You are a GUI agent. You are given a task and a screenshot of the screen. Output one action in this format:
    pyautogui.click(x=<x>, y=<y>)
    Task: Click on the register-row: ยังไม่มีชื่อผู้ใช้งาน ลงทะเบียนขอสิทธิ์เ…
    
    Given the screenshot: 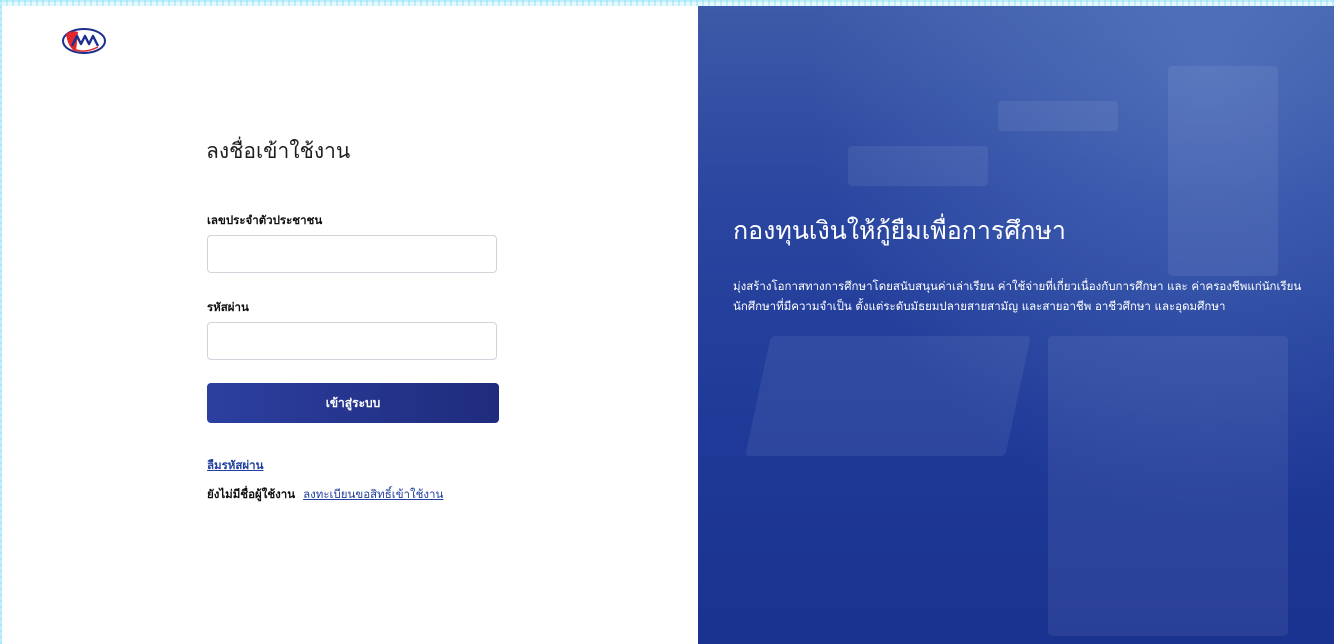 What is the action you would take?
    pyautogui.click(x=325, y=495)
    